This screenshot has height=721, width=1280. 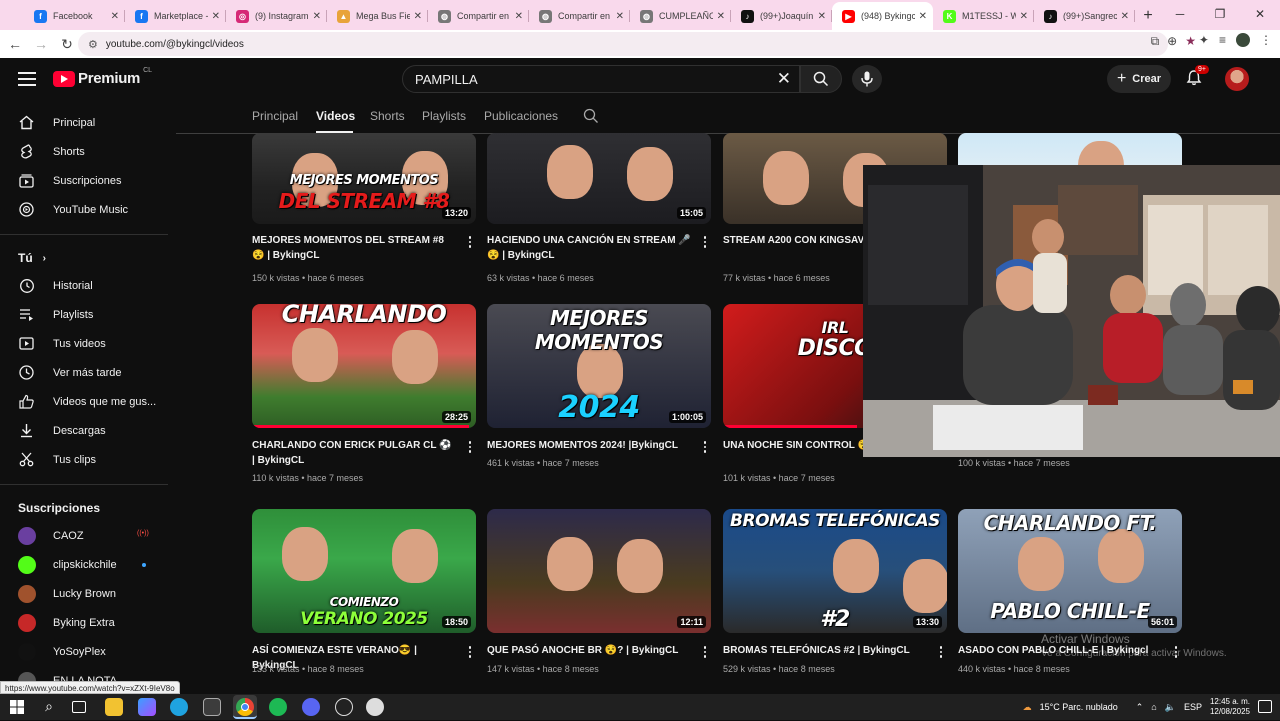 What do you see at coordinates (1071, 311) in the screenshot?
I see `miniplayer-video` at bounding box center [1071, 311].